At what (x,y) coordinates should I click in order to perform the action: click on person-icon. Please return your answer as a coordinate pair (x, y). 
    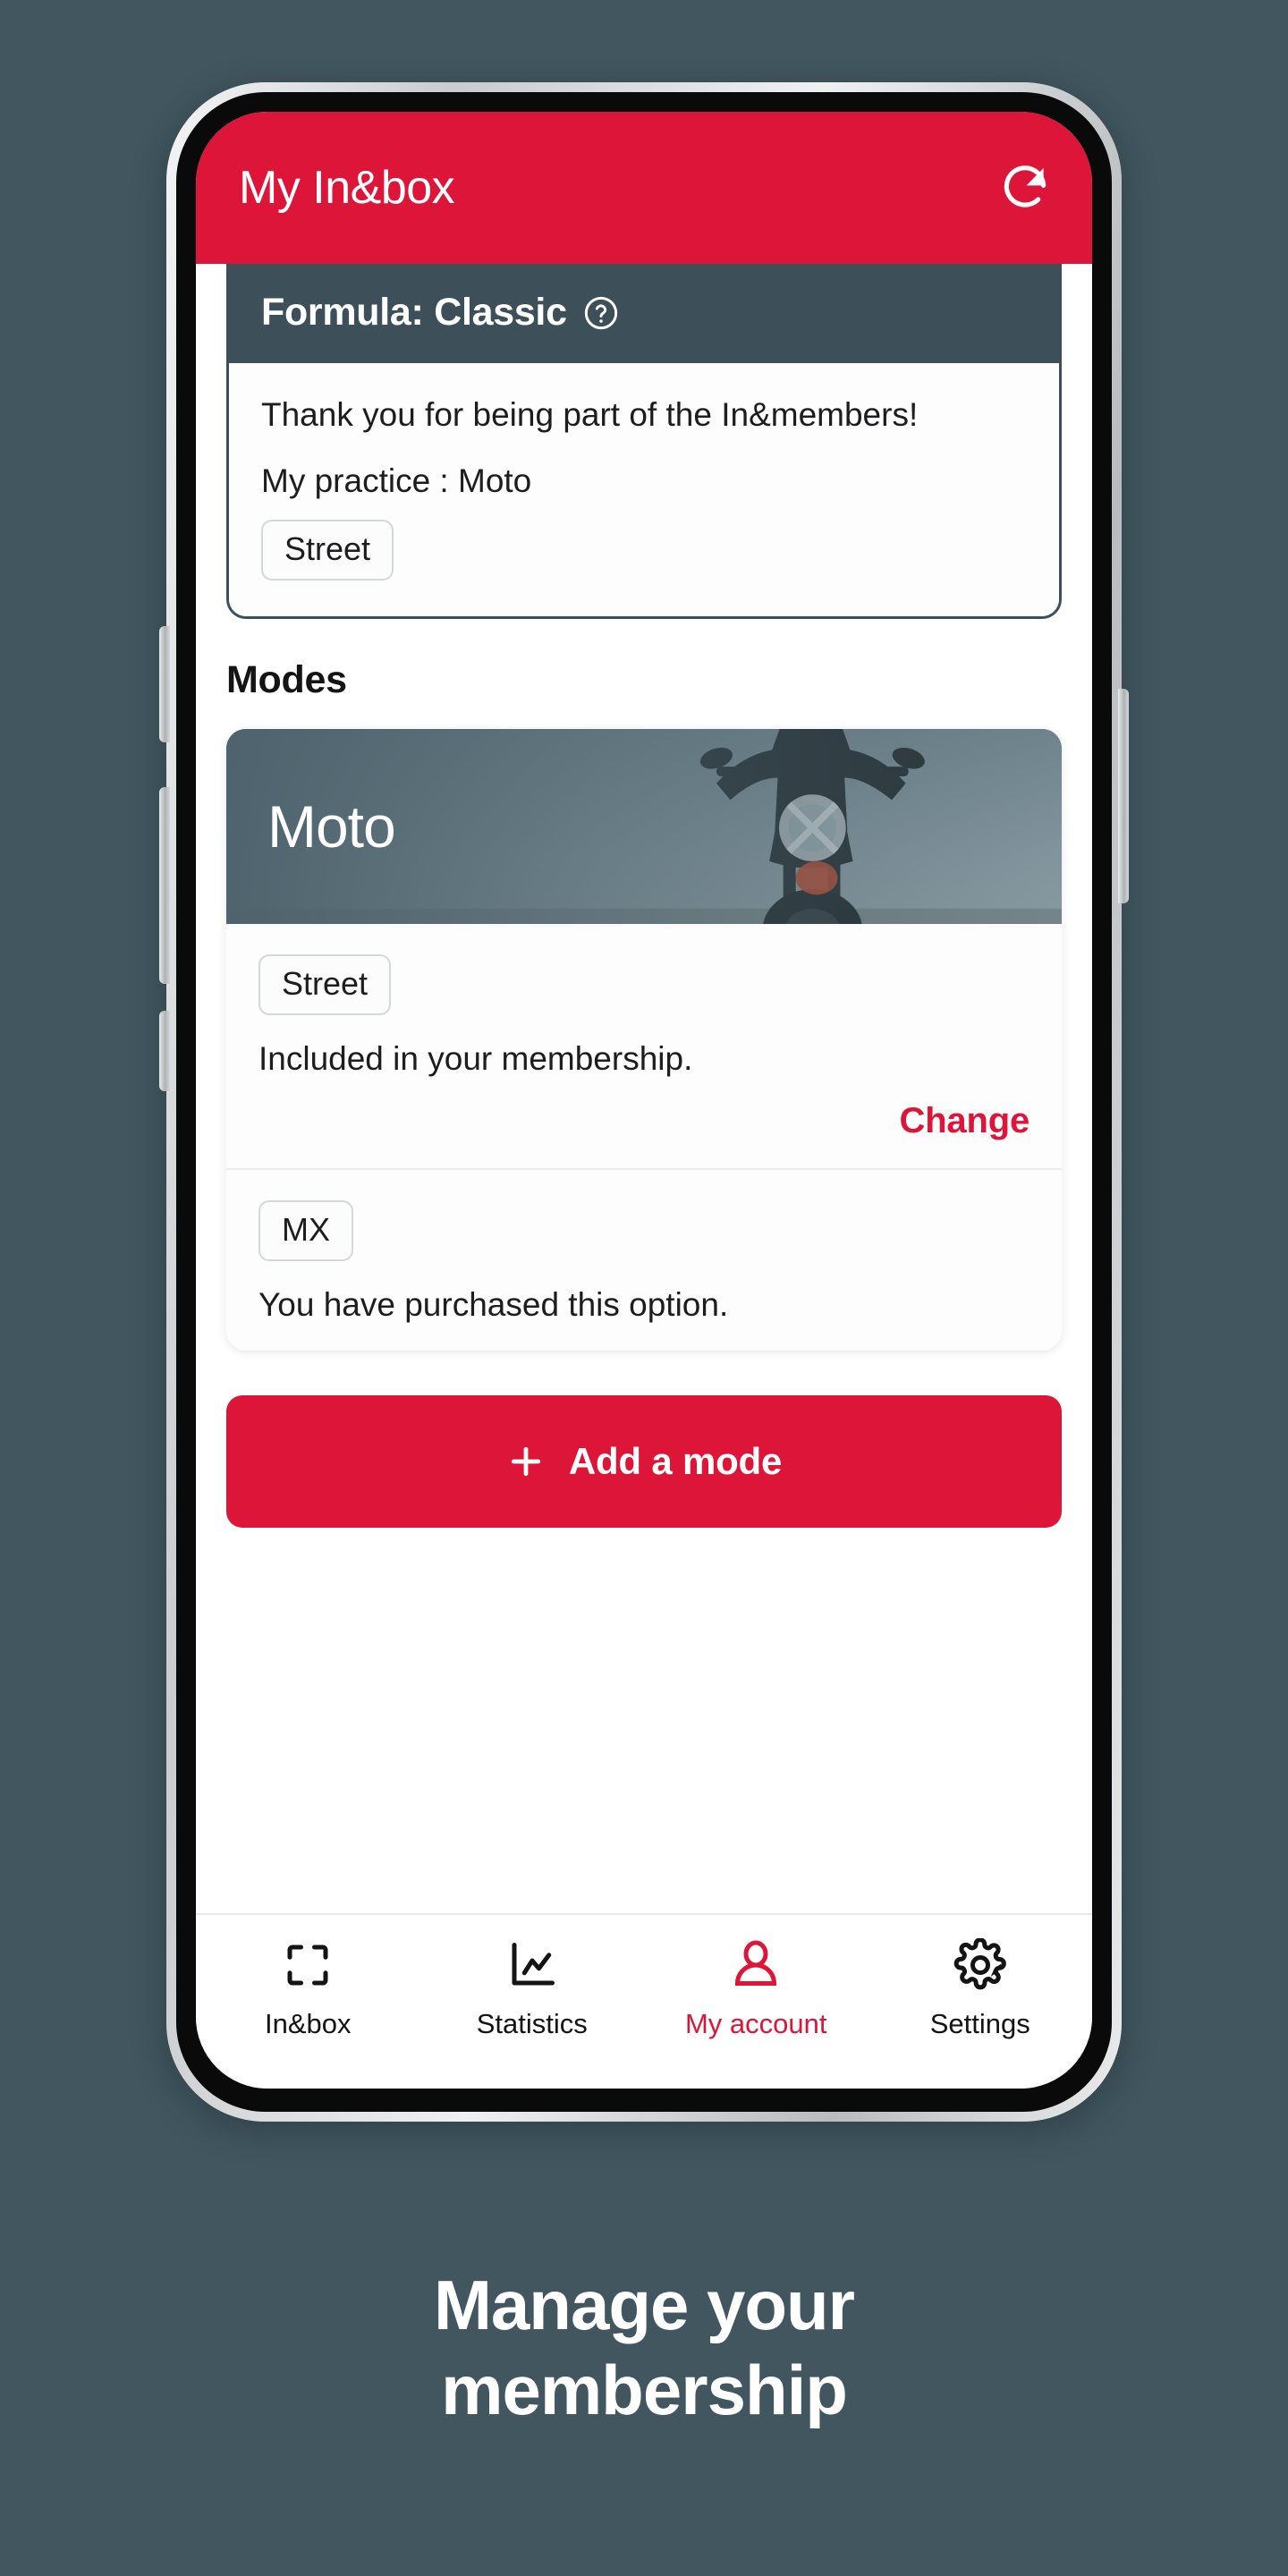
    Looking at the image, I should click on (756, 1963).